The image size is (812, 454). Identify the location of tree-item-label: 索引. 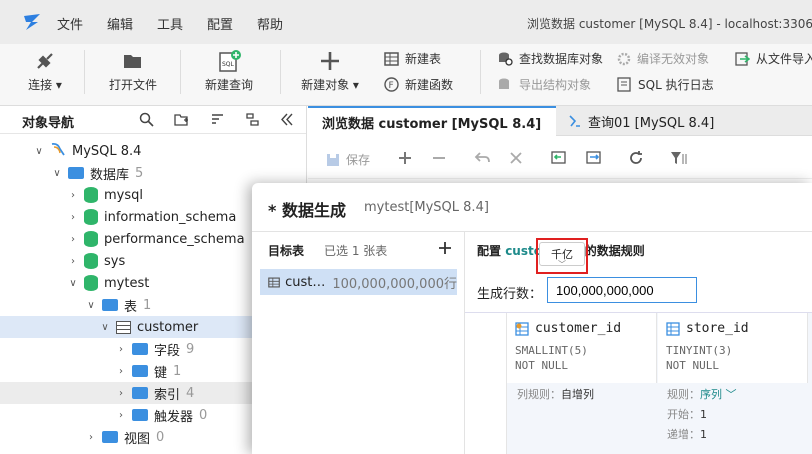
(167, 395).